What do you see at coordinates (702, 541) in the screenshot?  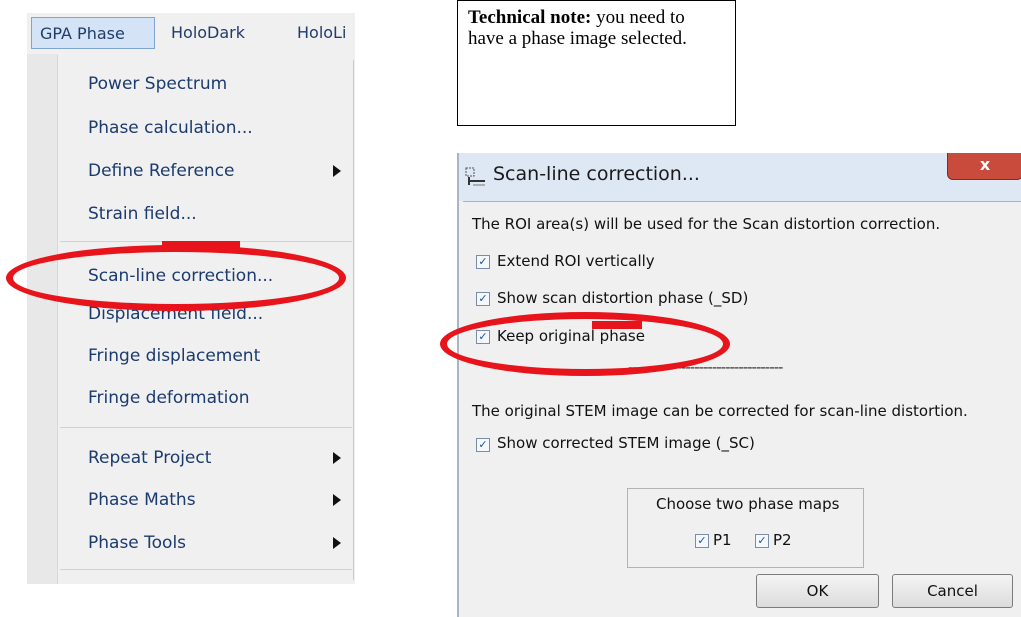 I see `p1-checkbox: ✓` at bounding box center [702, 541].